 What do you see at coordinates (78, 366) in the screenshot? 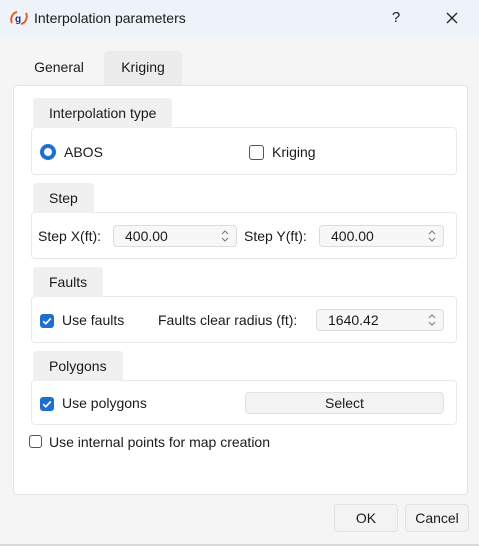
I see `polygons-title: Polygons` at bounding box center [78, 366].